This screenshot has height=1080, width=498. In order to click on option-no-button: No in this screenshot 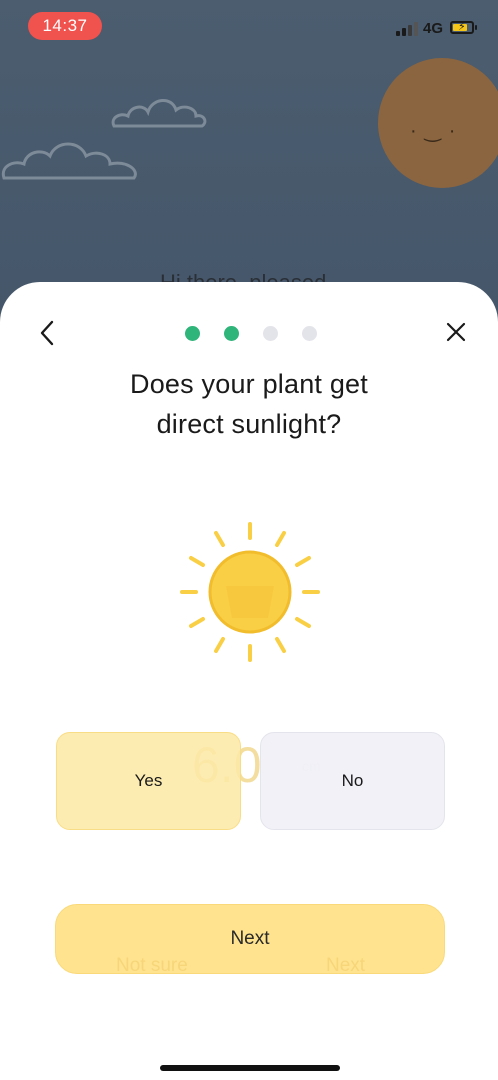, I will do `click(352, 781)`.